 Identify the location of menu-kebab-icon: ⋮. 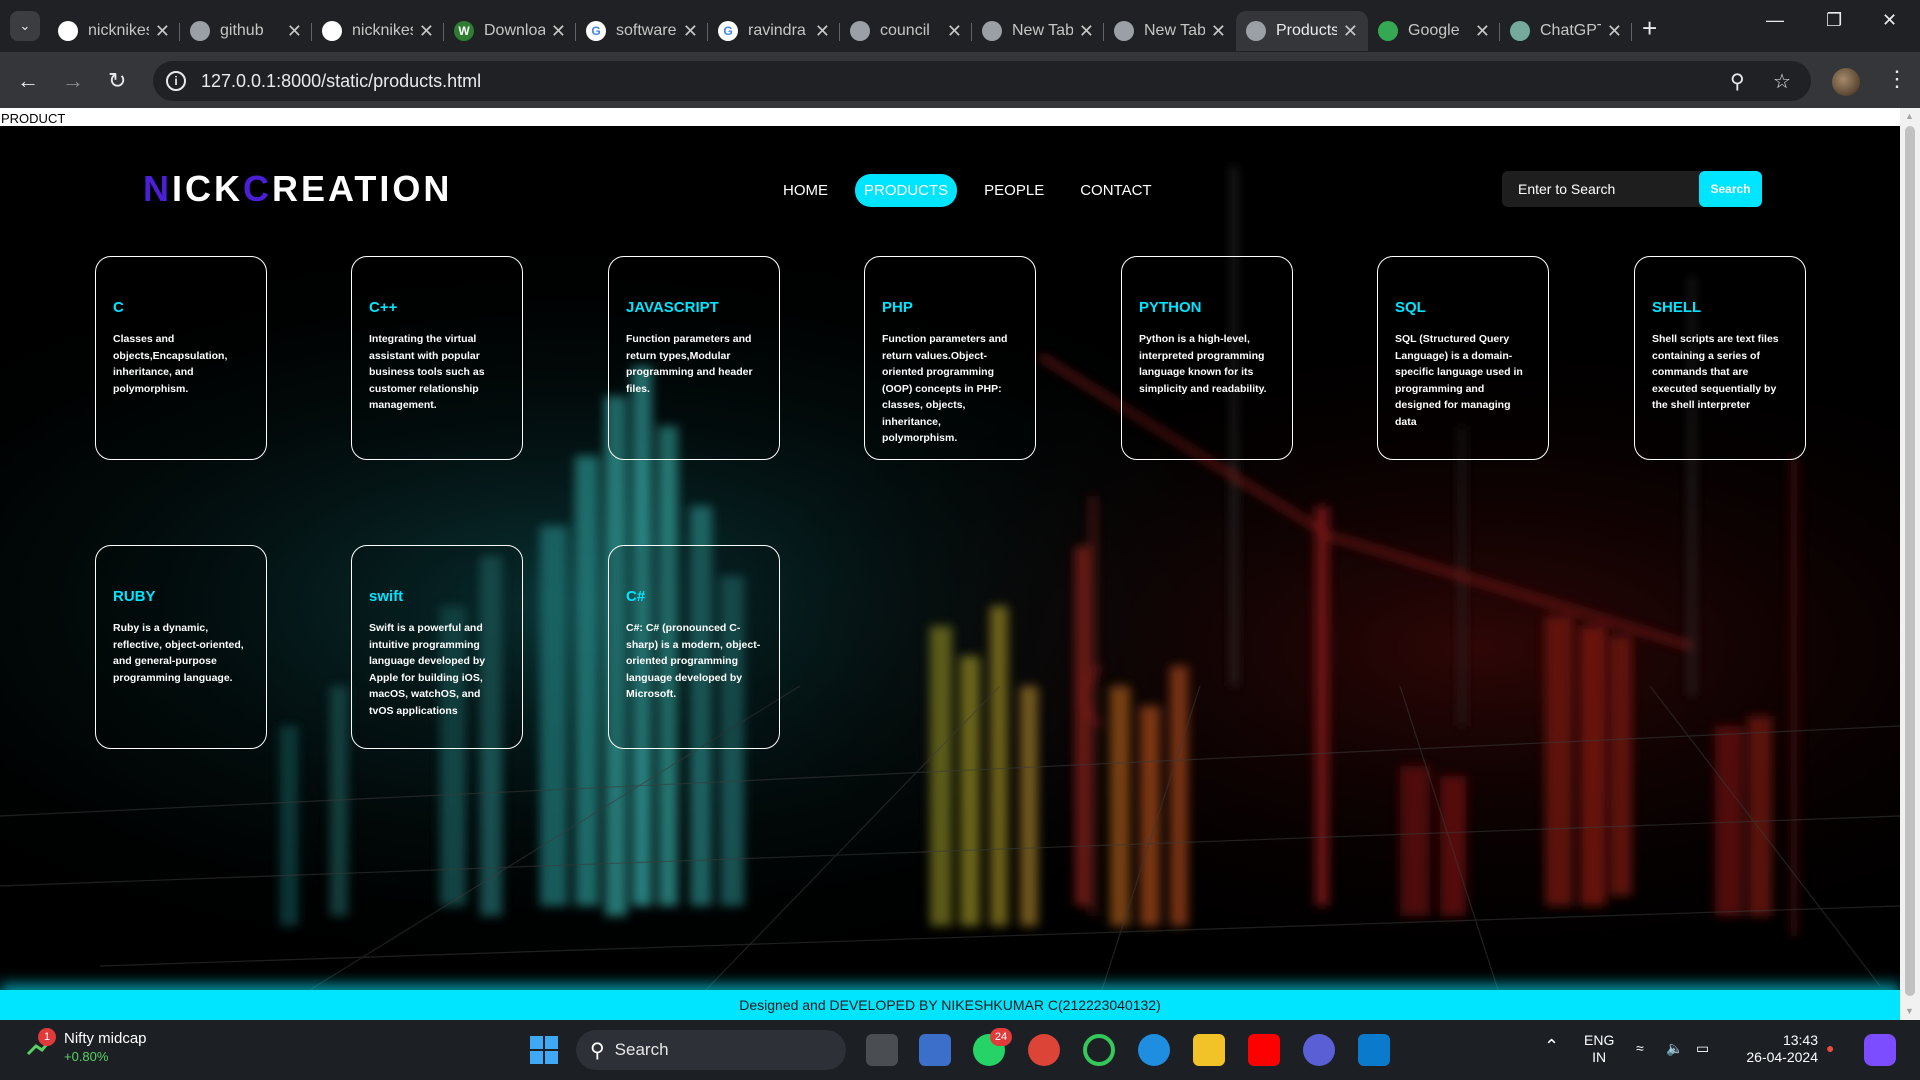
(1897, 79).